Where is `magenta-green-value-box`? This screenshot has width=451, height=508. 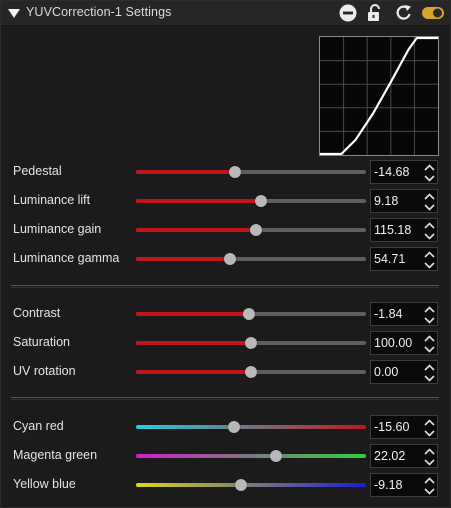 magenta-green-value-box is located at coordinates (404, 456).